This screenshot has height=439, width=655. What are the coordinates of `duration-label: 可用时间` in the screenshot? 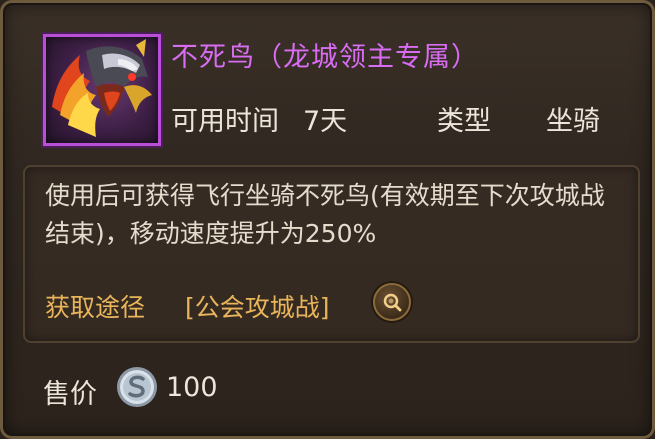 It's located at (225, 121).